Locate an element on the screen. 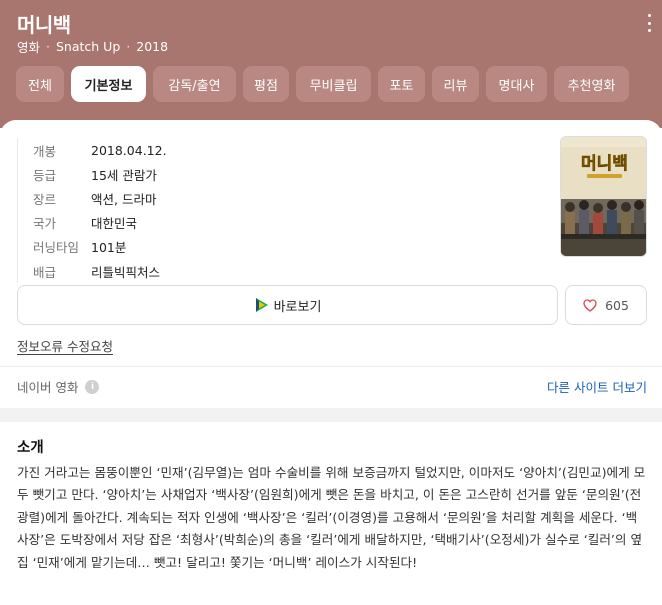 This screenshot has height=605, width=662. tab-all: 전체 is located at coordinates (40, 84).